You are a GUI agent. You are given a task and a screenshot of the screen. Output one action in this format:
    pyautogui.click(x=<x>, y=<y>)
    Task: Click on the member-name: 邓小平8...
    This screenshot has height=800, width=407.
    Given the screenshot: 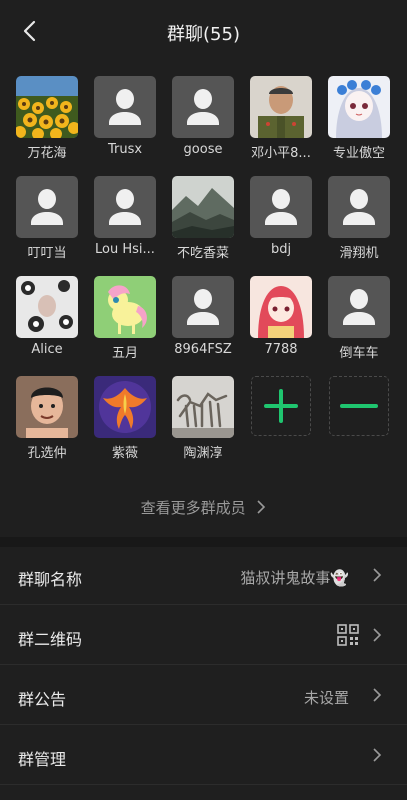 What is the action you would take?
    pyautogui.click(x=281, y=153)
    